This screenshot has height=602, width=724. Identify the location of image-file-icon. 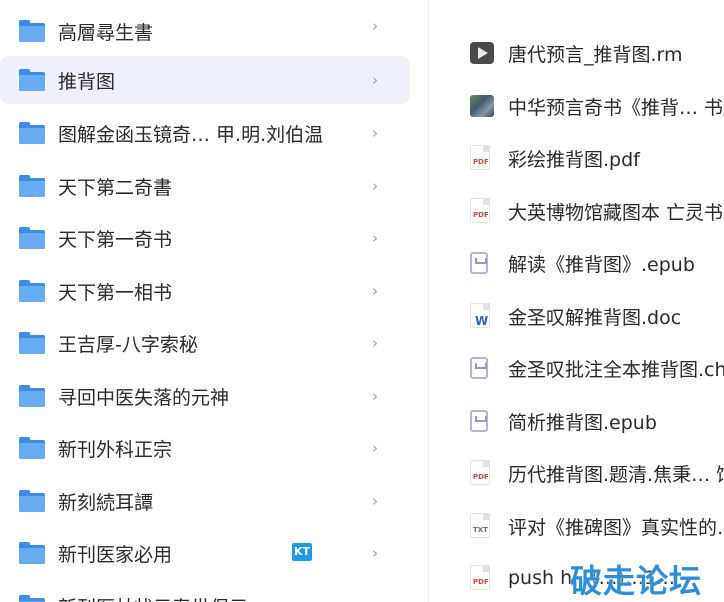
(482, 106).